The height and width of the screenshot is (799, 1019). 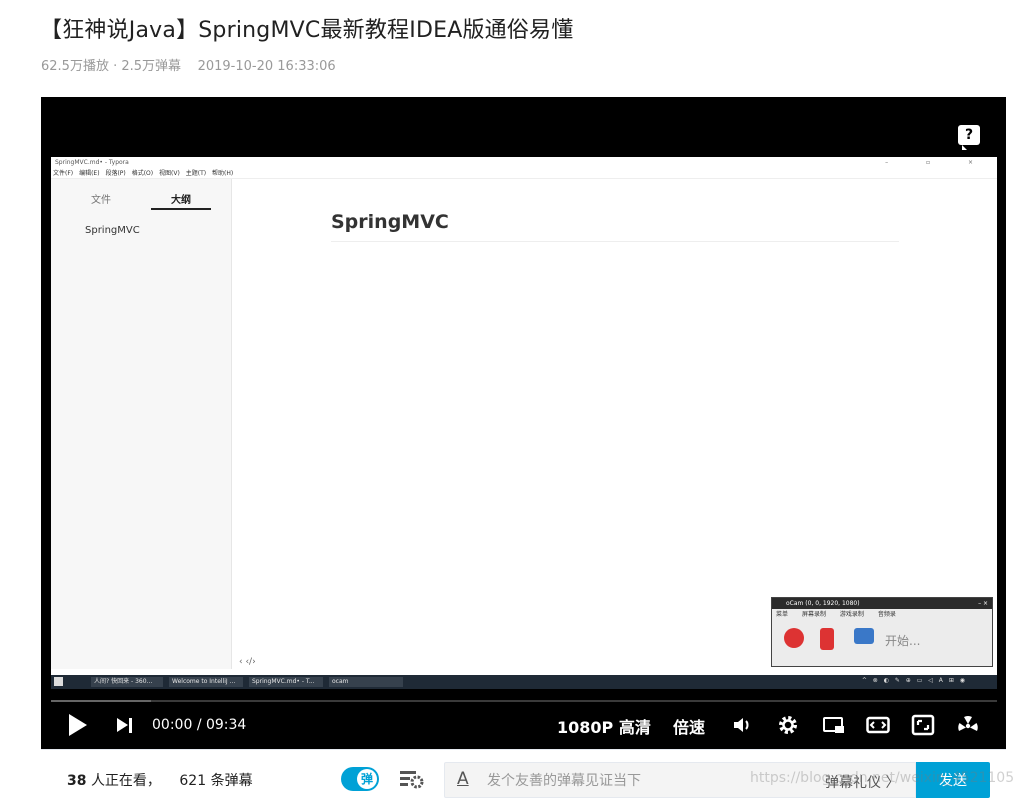 I want to click on danmaku-label: 条弹幕, so click(x=231, y=781).